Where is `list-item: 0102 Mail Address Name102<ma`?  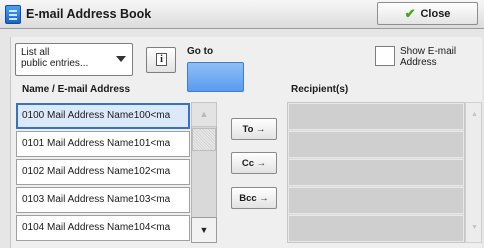
list-item: 0102 Mail Address Name102<ma is located at coordinates (103, 172).